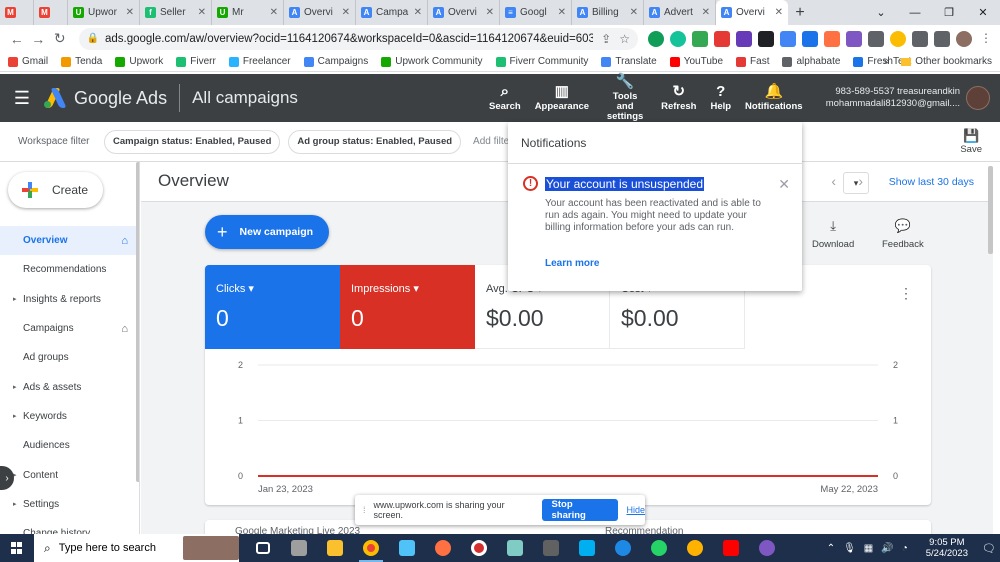 Image resolution: width=1000 pixels, height=562 pixels. Describe the element at coordinates (608, 12) in the screenshot. I see `browser-tab: A Billing ✕` at that location.